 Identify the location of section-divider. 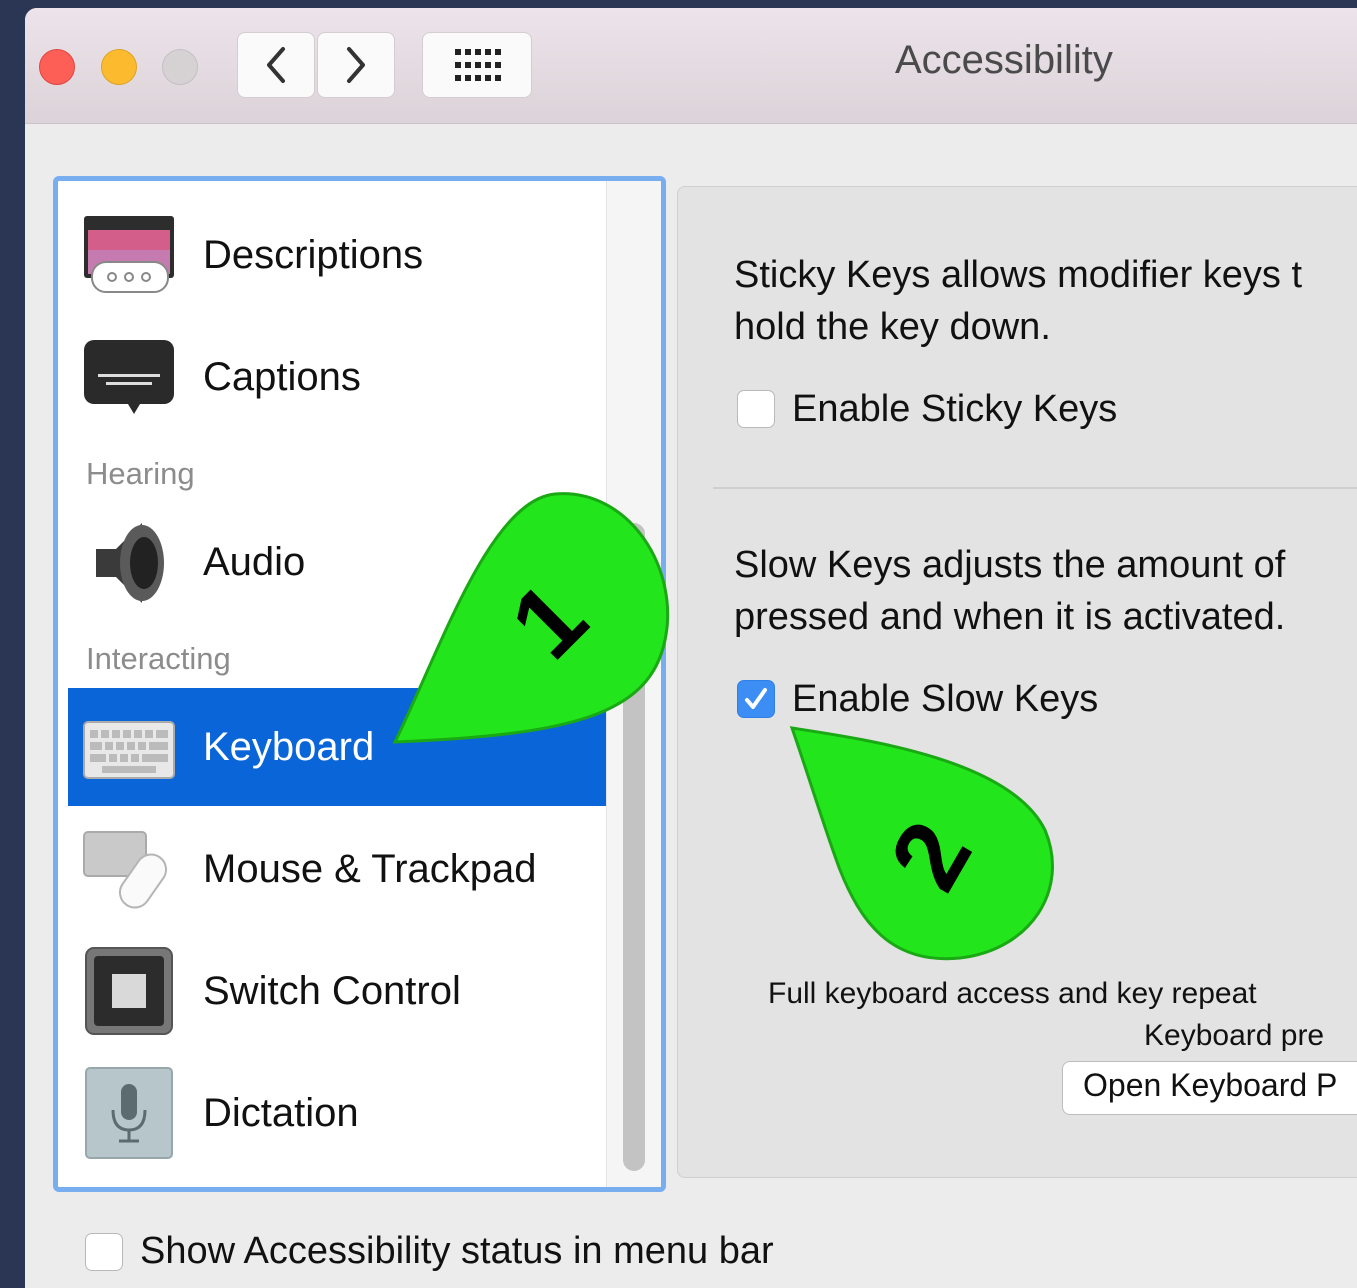
(1035, 488).